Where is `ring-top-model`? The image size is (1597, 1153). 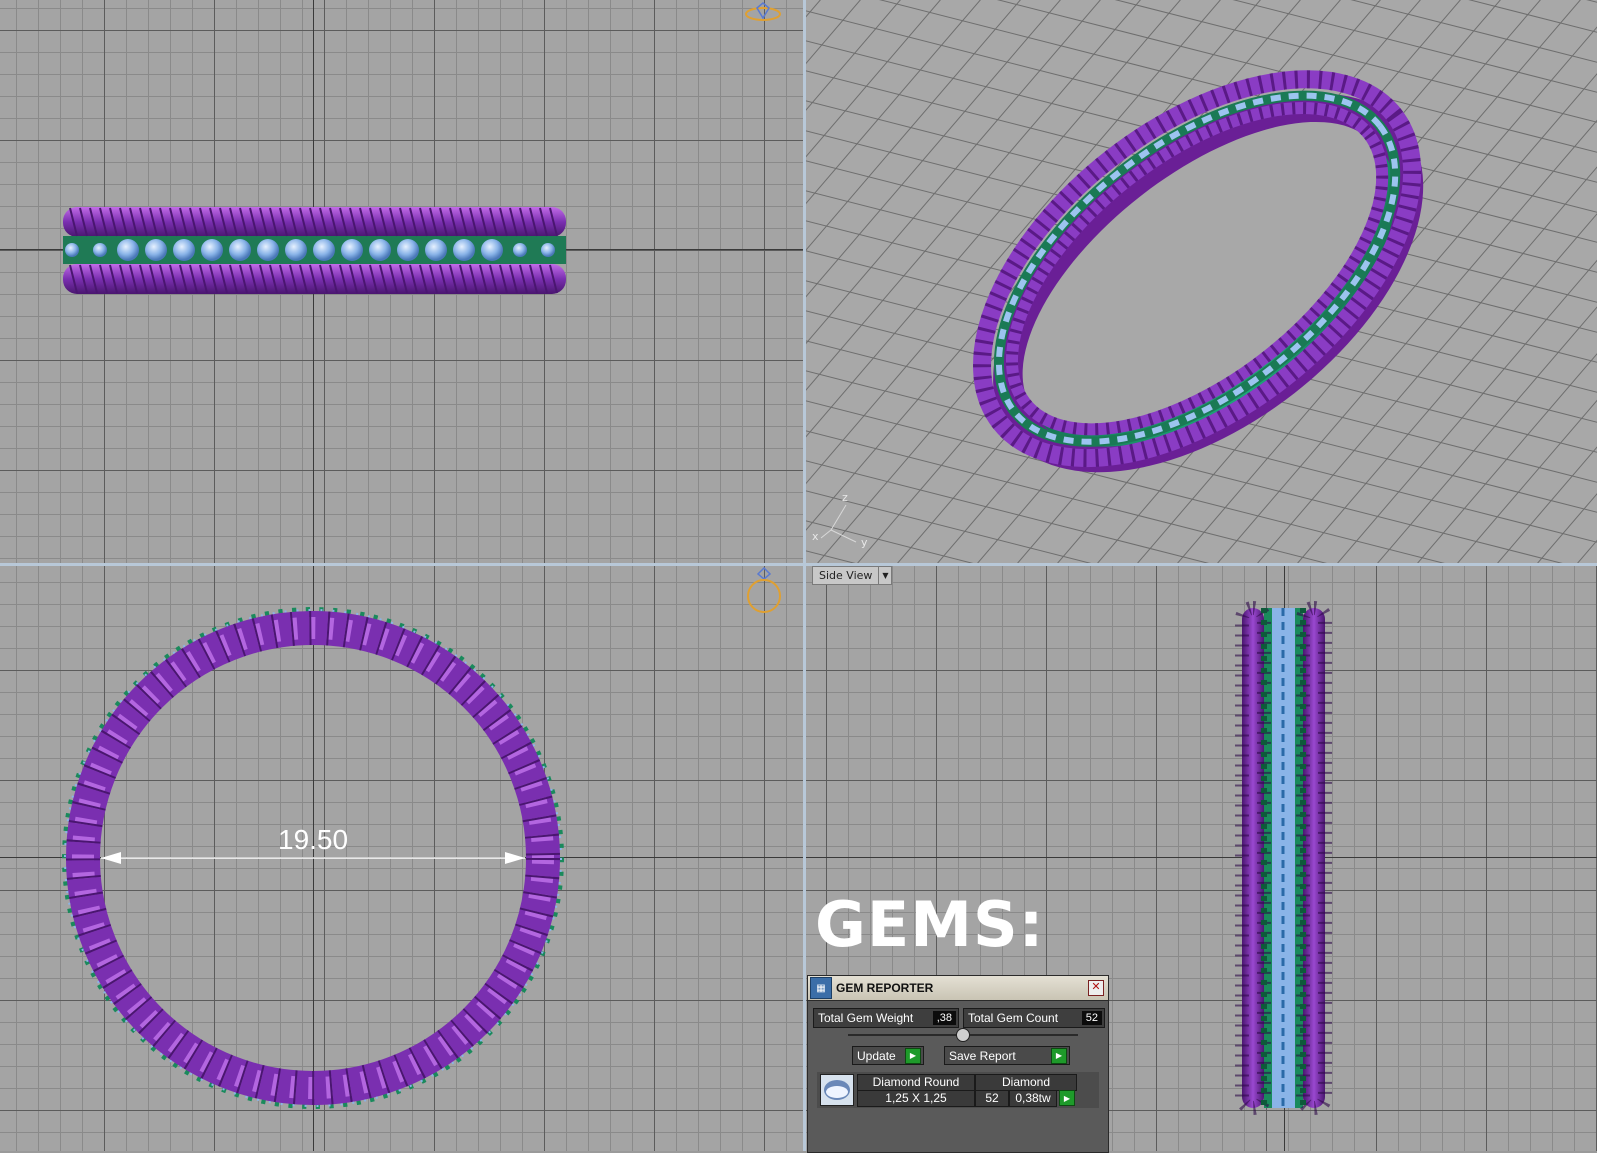 ring-top-model is located at coordinates (313, 858).